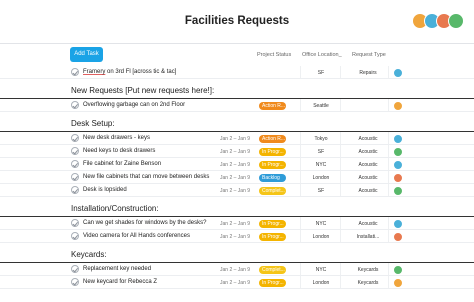  What do you see at coordinates (321, 106) in the screenshot?
I see `office-location-cell: Seattle` at bounding box center [321, 106].